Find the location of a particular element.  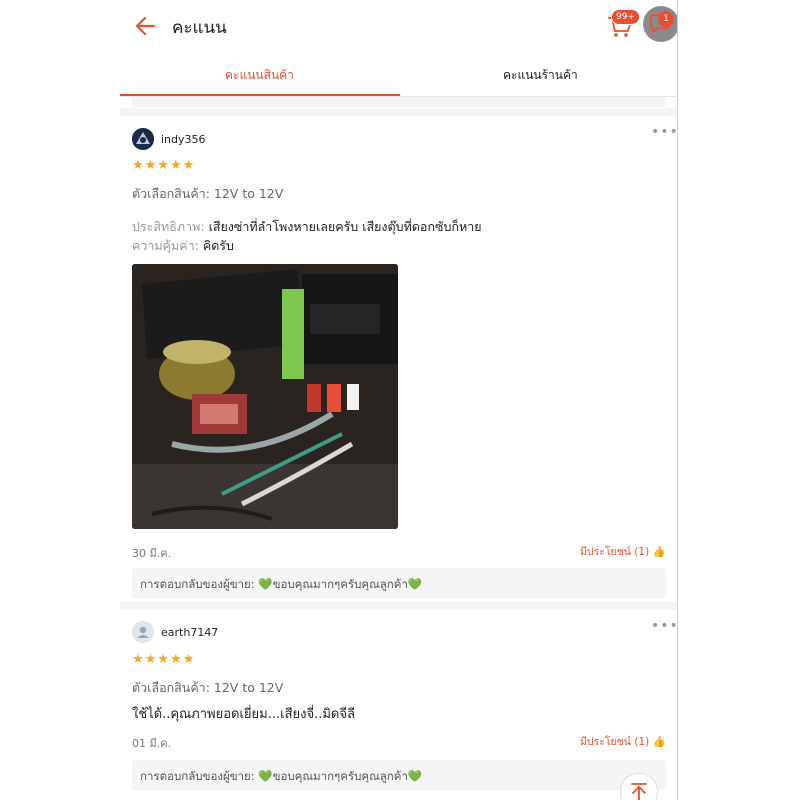

tab-shop-ratings: คะแนนร้านค้า is located at coordinates (540, 75).